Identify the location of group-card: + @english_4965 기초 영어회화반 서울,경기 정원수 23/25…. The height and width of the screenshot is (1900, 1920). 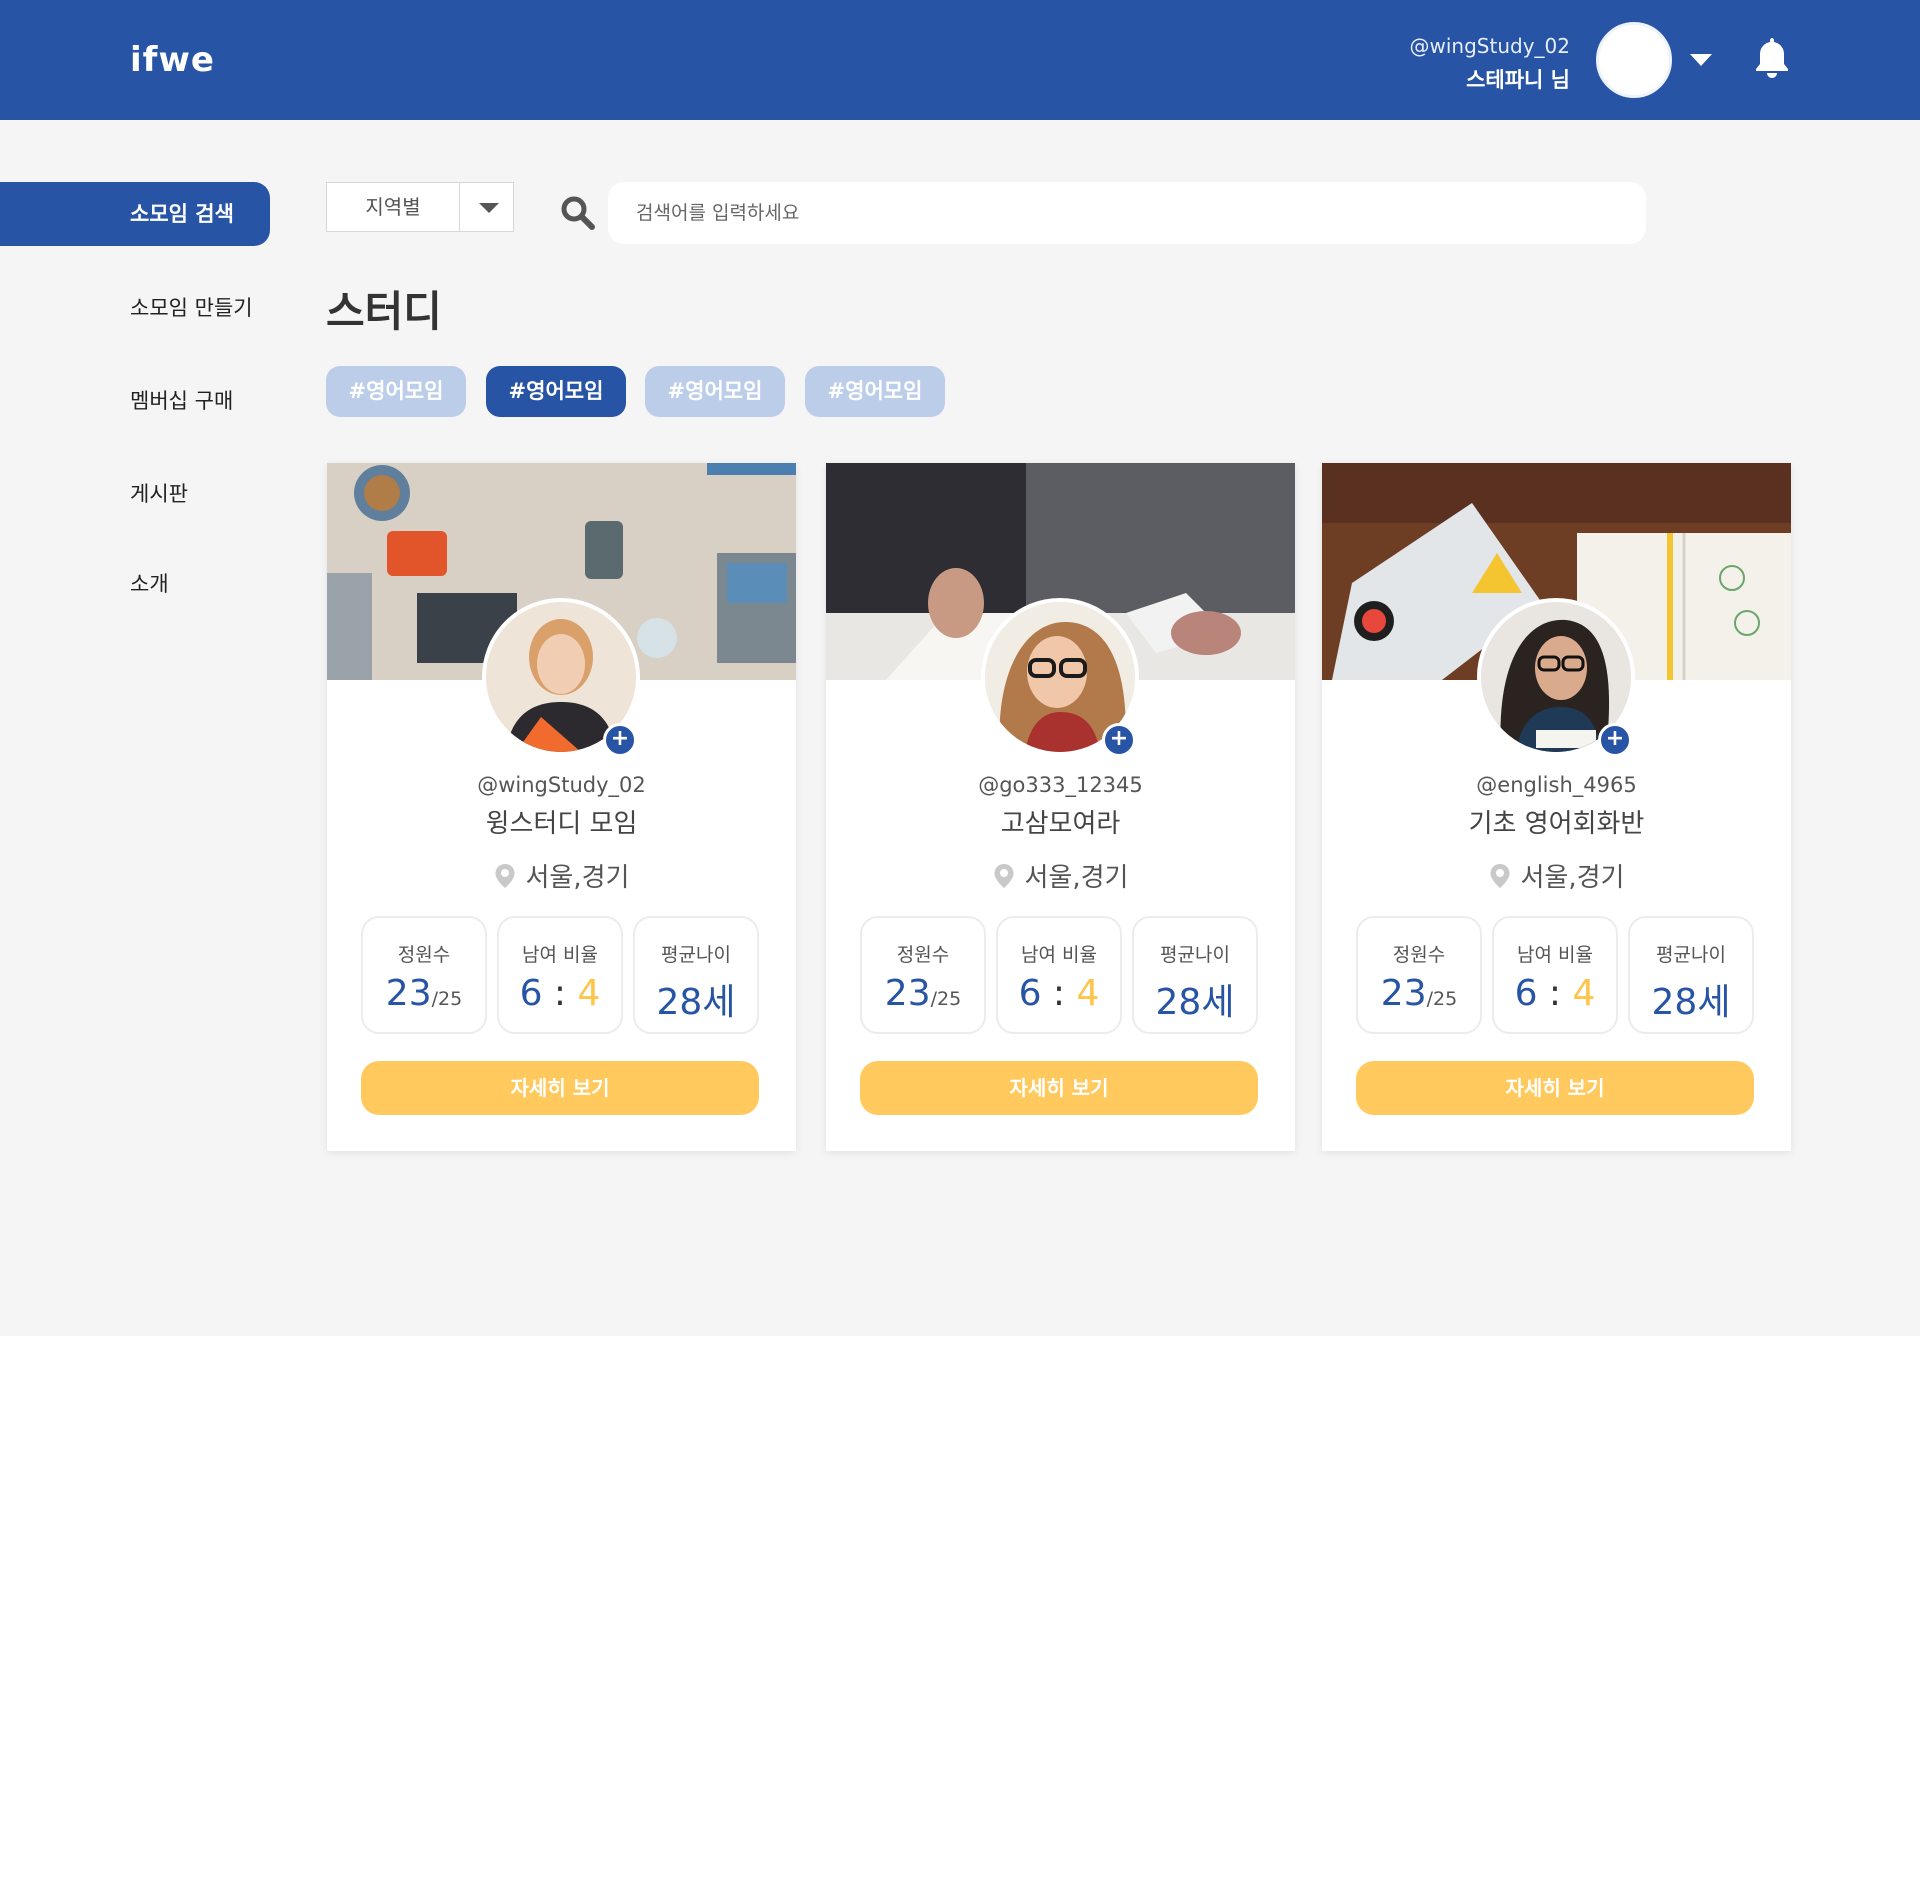
(1556, 807).